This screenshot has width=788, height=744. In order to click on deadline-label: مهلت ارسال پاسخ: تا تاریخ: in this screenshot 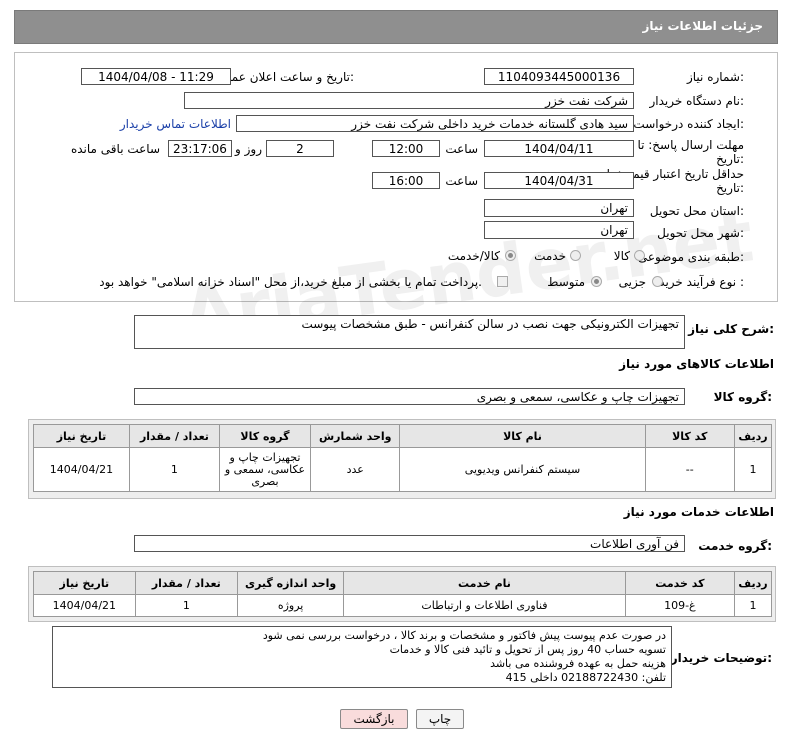, I will do `click(690, 152)`.